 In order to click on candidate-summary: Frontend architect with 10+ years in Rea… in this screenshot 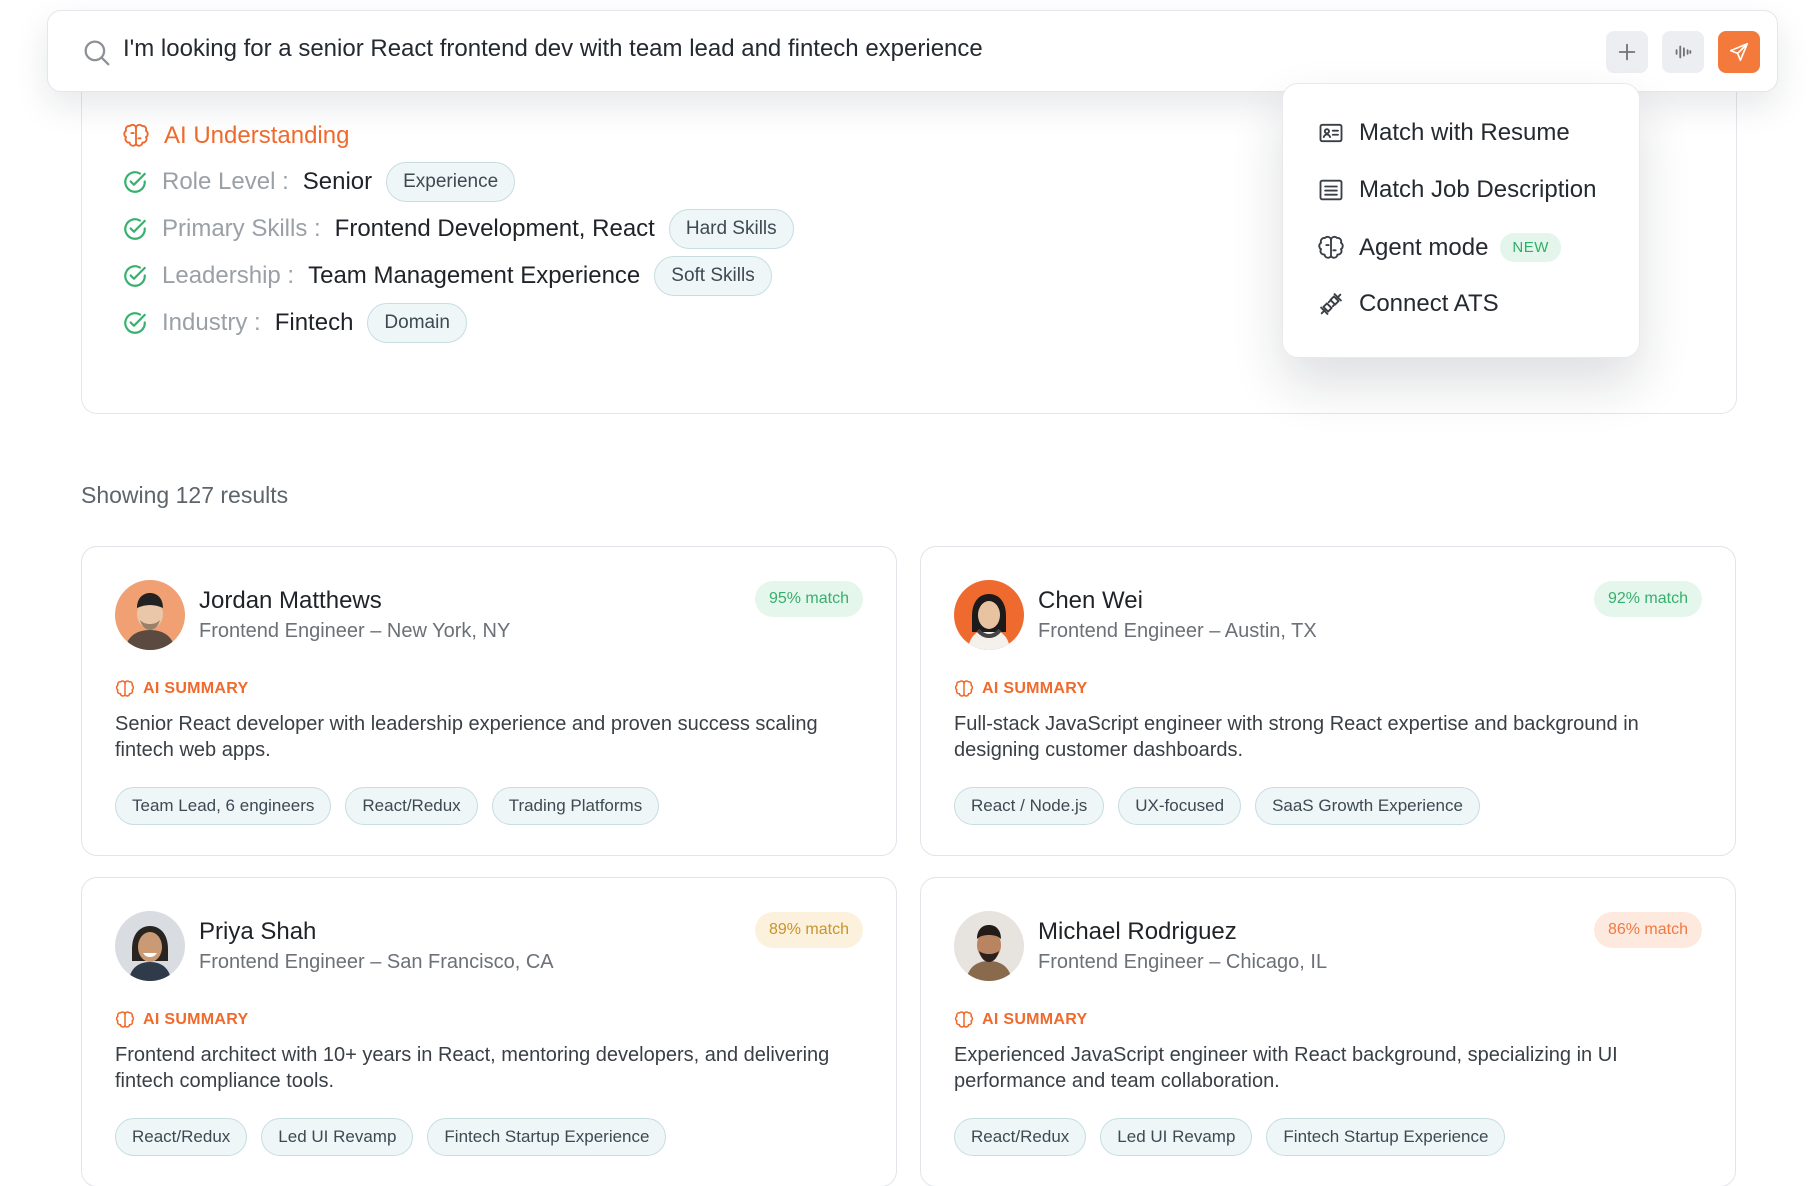, I will do `click(472, 1068)`.